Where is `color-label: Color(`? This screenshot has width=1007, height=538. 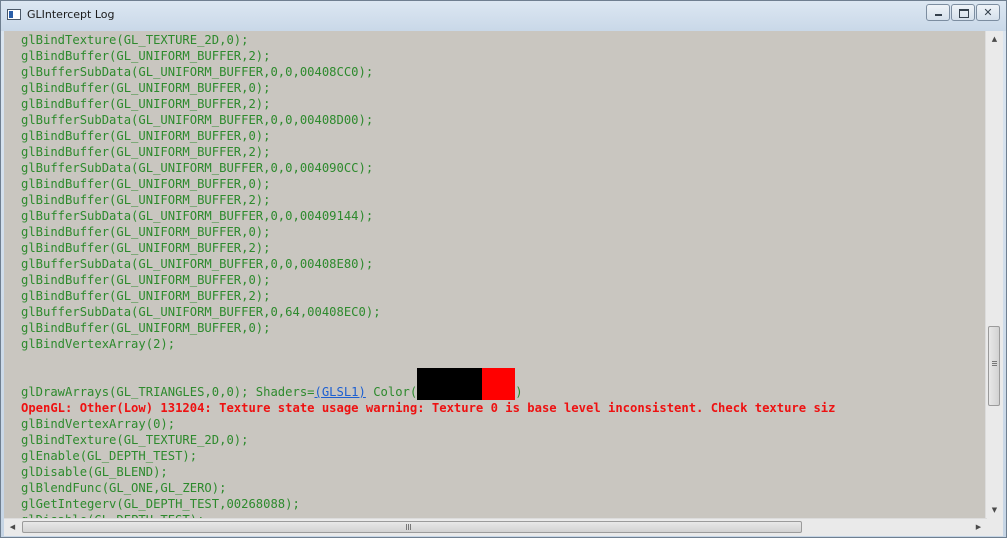
color-label: Color( is located at coordinates (391, 392).